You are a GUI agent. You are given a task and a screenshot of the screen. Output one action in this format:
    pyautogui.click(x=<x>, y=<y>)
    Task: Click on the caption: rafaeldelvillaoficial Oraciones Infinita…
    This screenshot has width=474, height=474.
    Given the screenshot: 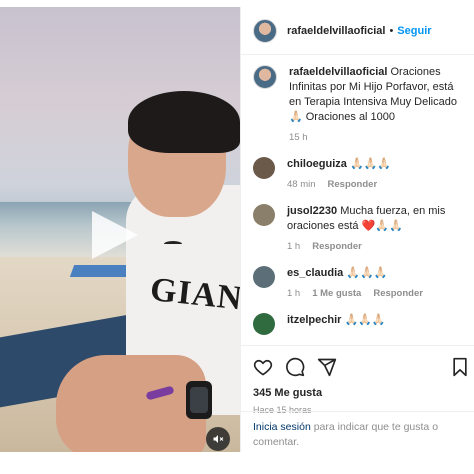 What is the action you would take?
    pyautogui.click(x=357, y=105)
    